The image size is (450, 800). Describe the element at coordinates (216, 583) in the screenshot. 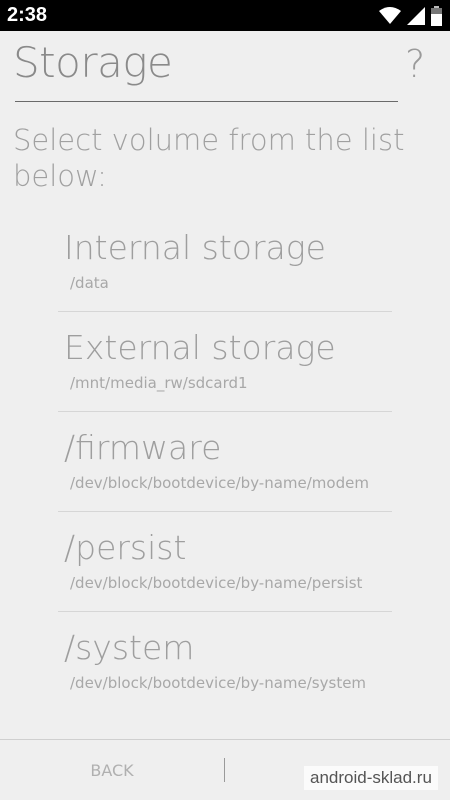

I see `volume-path: /dev/block/bootdevice/by-name/persist` at that location.